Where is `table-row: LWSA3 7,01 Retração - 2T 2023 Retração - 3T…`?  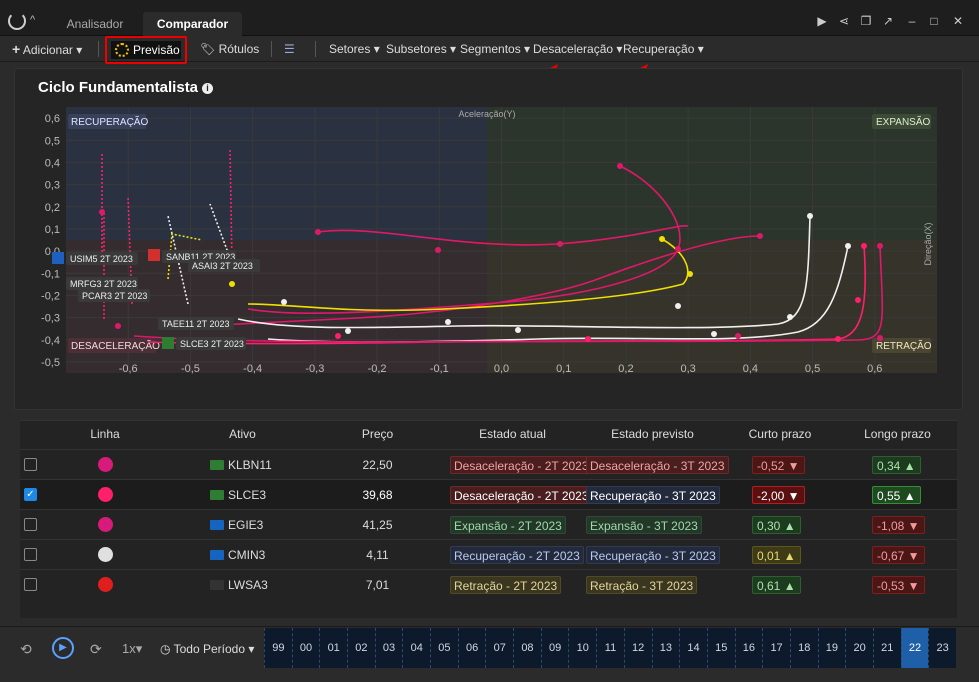 table-row: LWSA3 7,01 Retração - 2T 2023 Retração - 3T… is located at coordinates (488, 584).